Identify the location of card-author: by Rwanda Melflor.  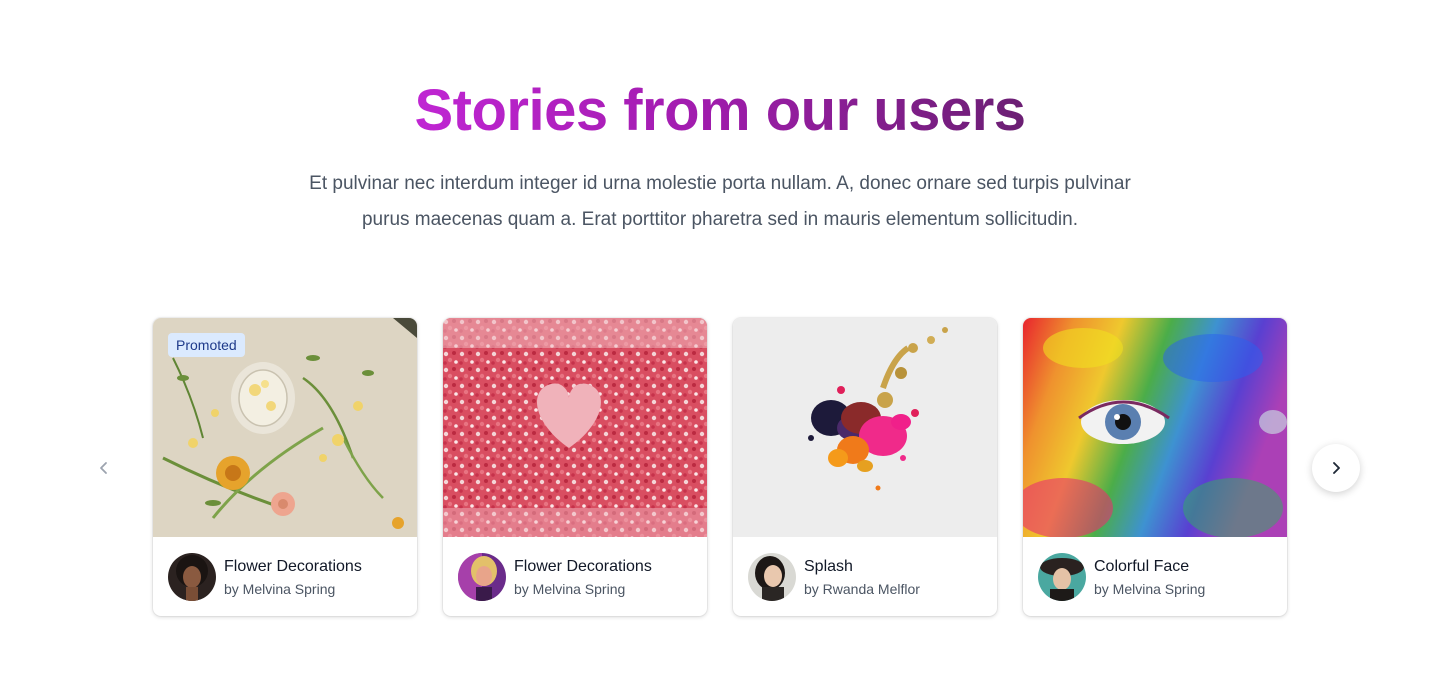
(862, 589).